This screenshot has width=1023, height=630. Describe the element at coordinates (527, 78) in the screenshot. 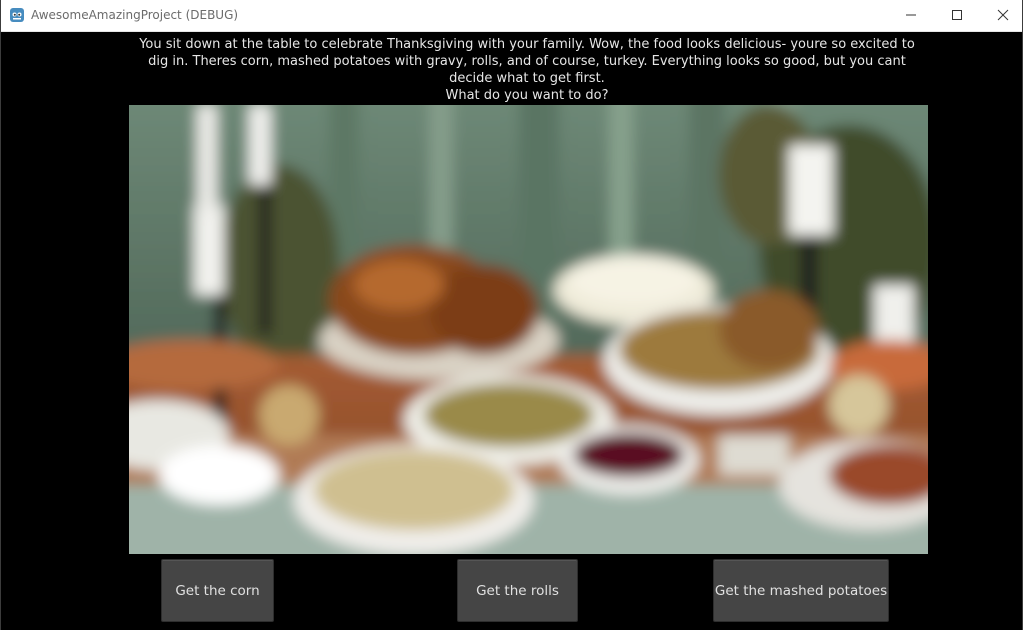

I see `story-line: decide what to get first.` at that location.